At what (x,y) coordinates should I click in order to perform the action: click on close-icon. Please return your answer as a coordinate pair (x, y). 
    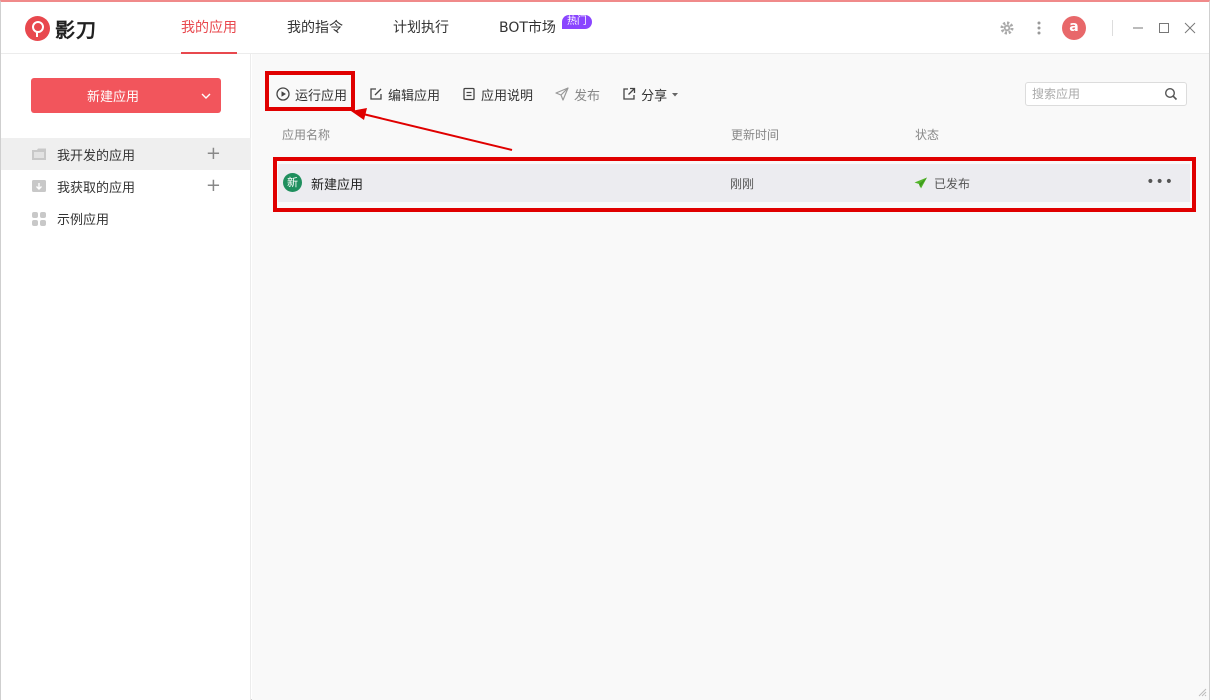
    Looking at the image, I should click on (1190, 28).